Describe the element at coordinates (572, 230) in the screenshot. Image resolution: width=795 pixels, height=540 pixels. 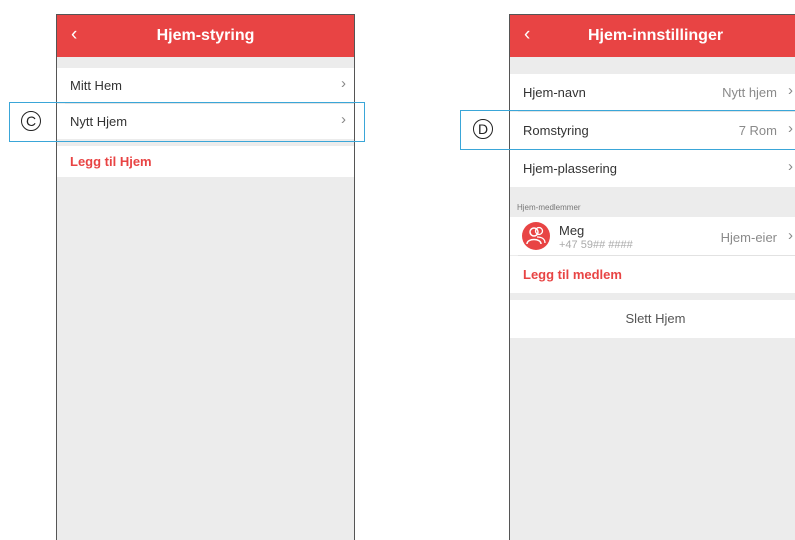
I see `member-name: Meg` at that location.